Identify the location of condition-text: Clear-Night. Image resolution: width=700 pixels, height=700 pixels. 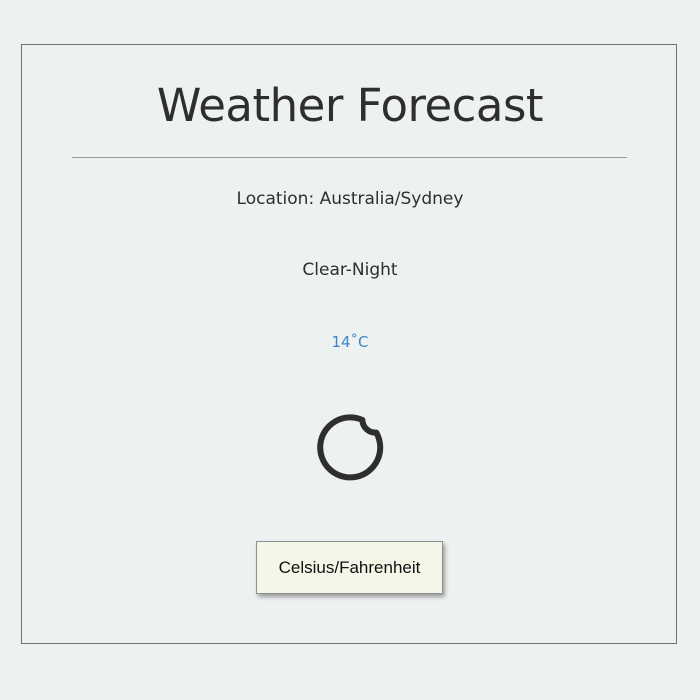
(350, 270).